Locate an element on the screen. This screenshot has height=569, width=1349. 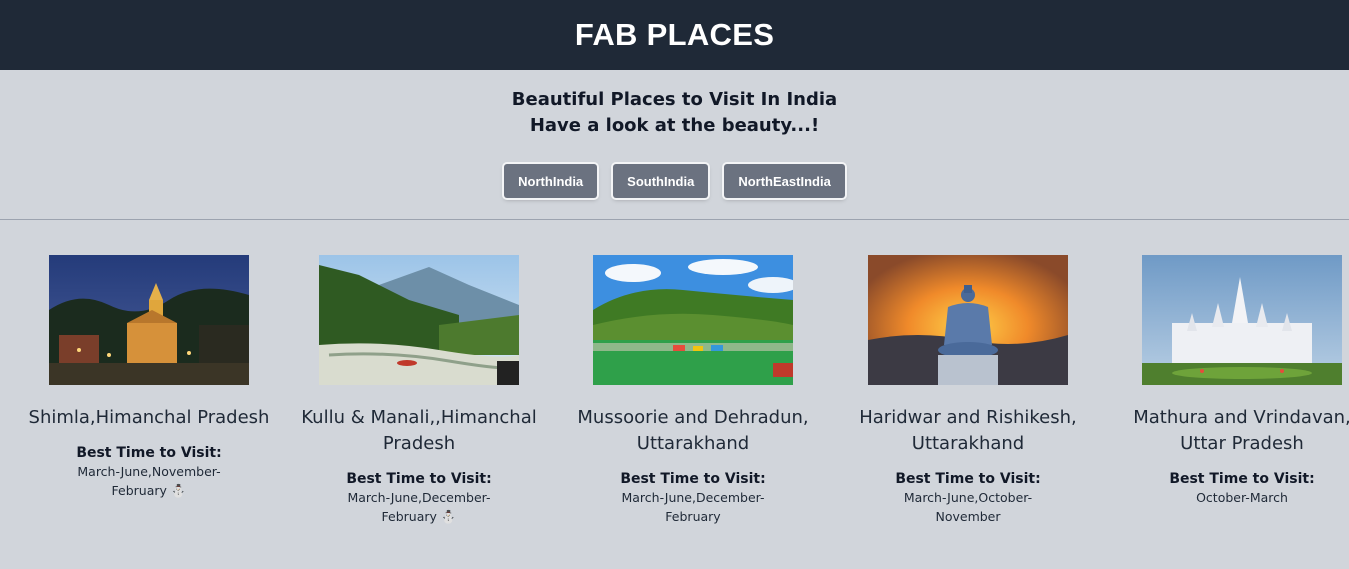
place-name: Haridwar and Rishikesh, Uttarakhand is located at coordinates (968, 430).